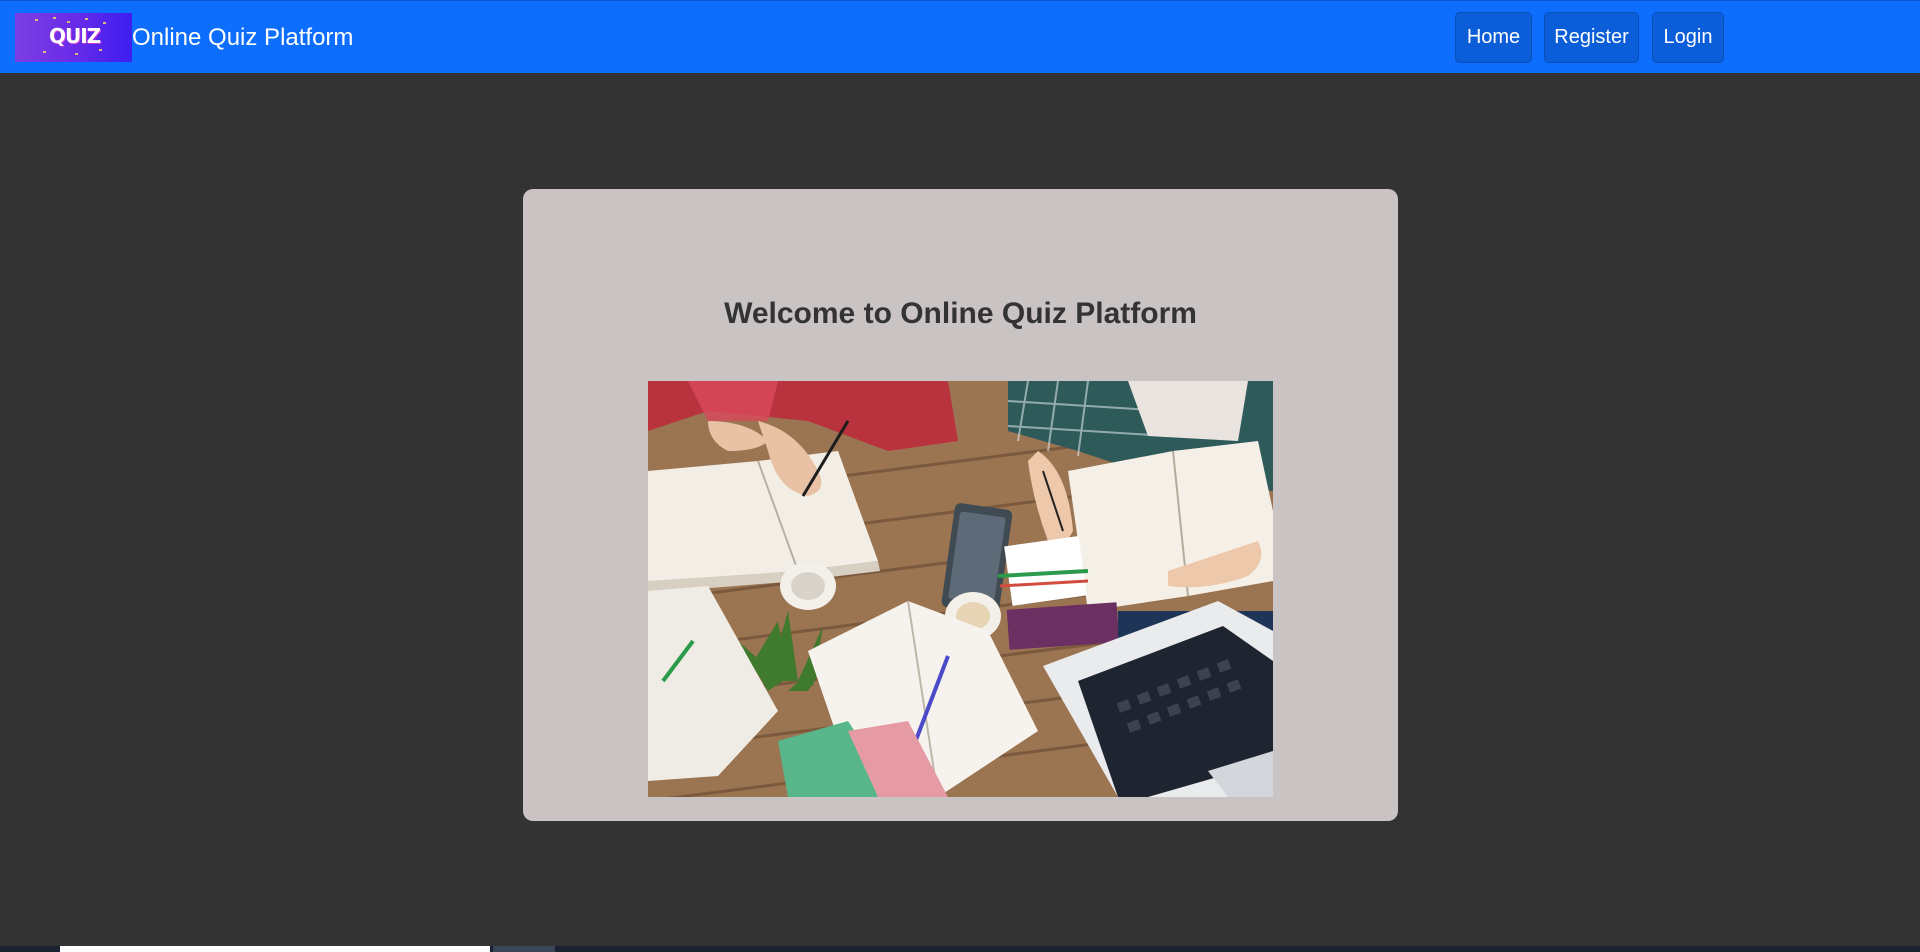 The image size is (1920, 952). I want to click on taskbar-button, so click(524, 949).